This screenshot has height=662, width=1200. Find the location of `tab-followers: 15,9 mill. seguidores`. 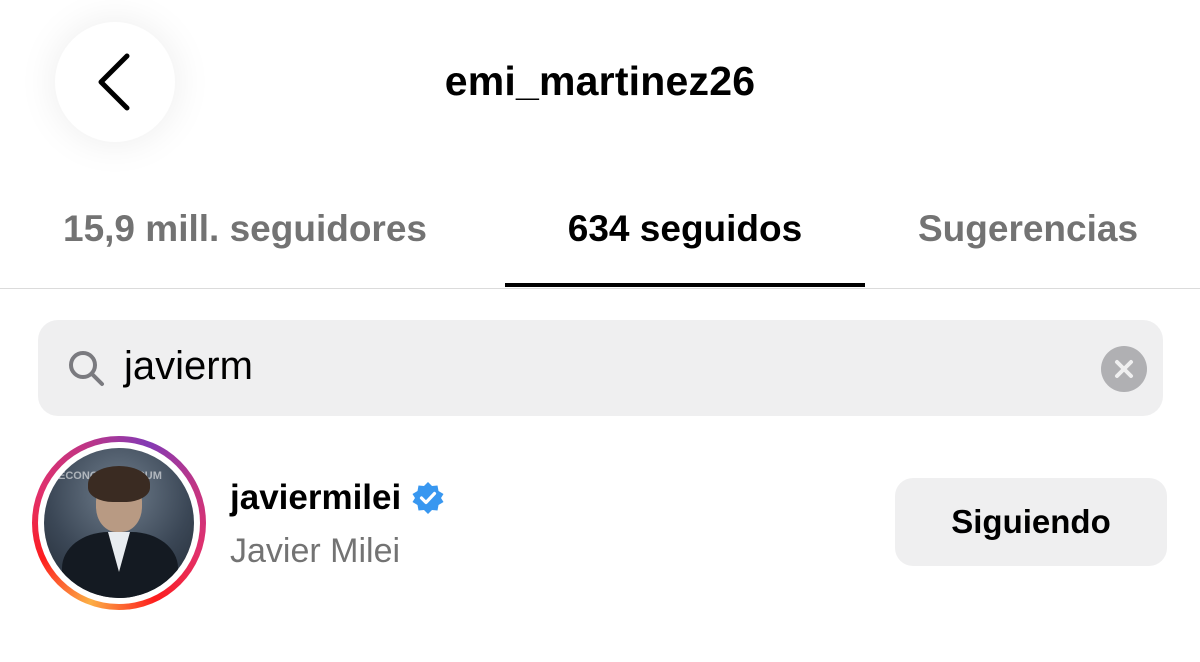

tab-followers: 15,9 mill. seguidores is located at coordinates (245, 229).